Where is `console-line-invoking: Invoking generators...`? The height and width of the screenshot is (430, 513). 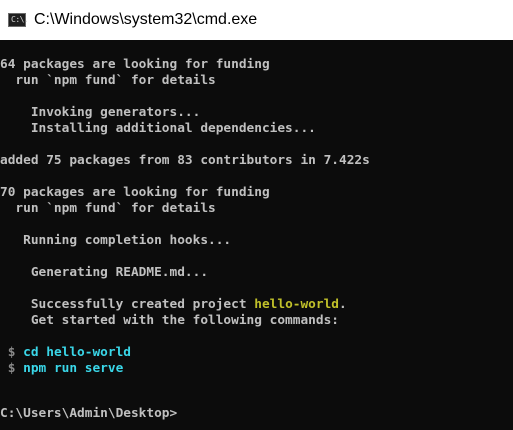 console-line-invoking: Invoking generators... is located at coordinates (100, 112).